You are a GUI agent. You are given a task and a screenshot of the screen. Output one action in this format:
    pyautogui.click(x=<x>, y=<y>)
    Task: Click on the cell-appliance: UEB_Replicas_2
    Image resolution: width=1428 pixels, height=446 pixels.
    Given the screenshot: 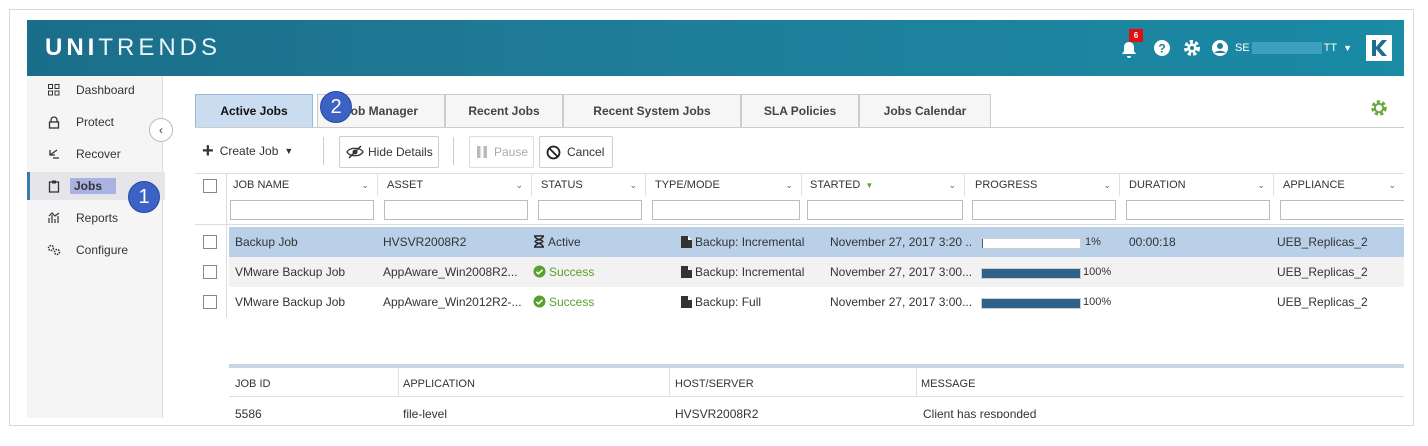 What is the action you would take?
    pyautogui.click(x=1322, y=272)
    